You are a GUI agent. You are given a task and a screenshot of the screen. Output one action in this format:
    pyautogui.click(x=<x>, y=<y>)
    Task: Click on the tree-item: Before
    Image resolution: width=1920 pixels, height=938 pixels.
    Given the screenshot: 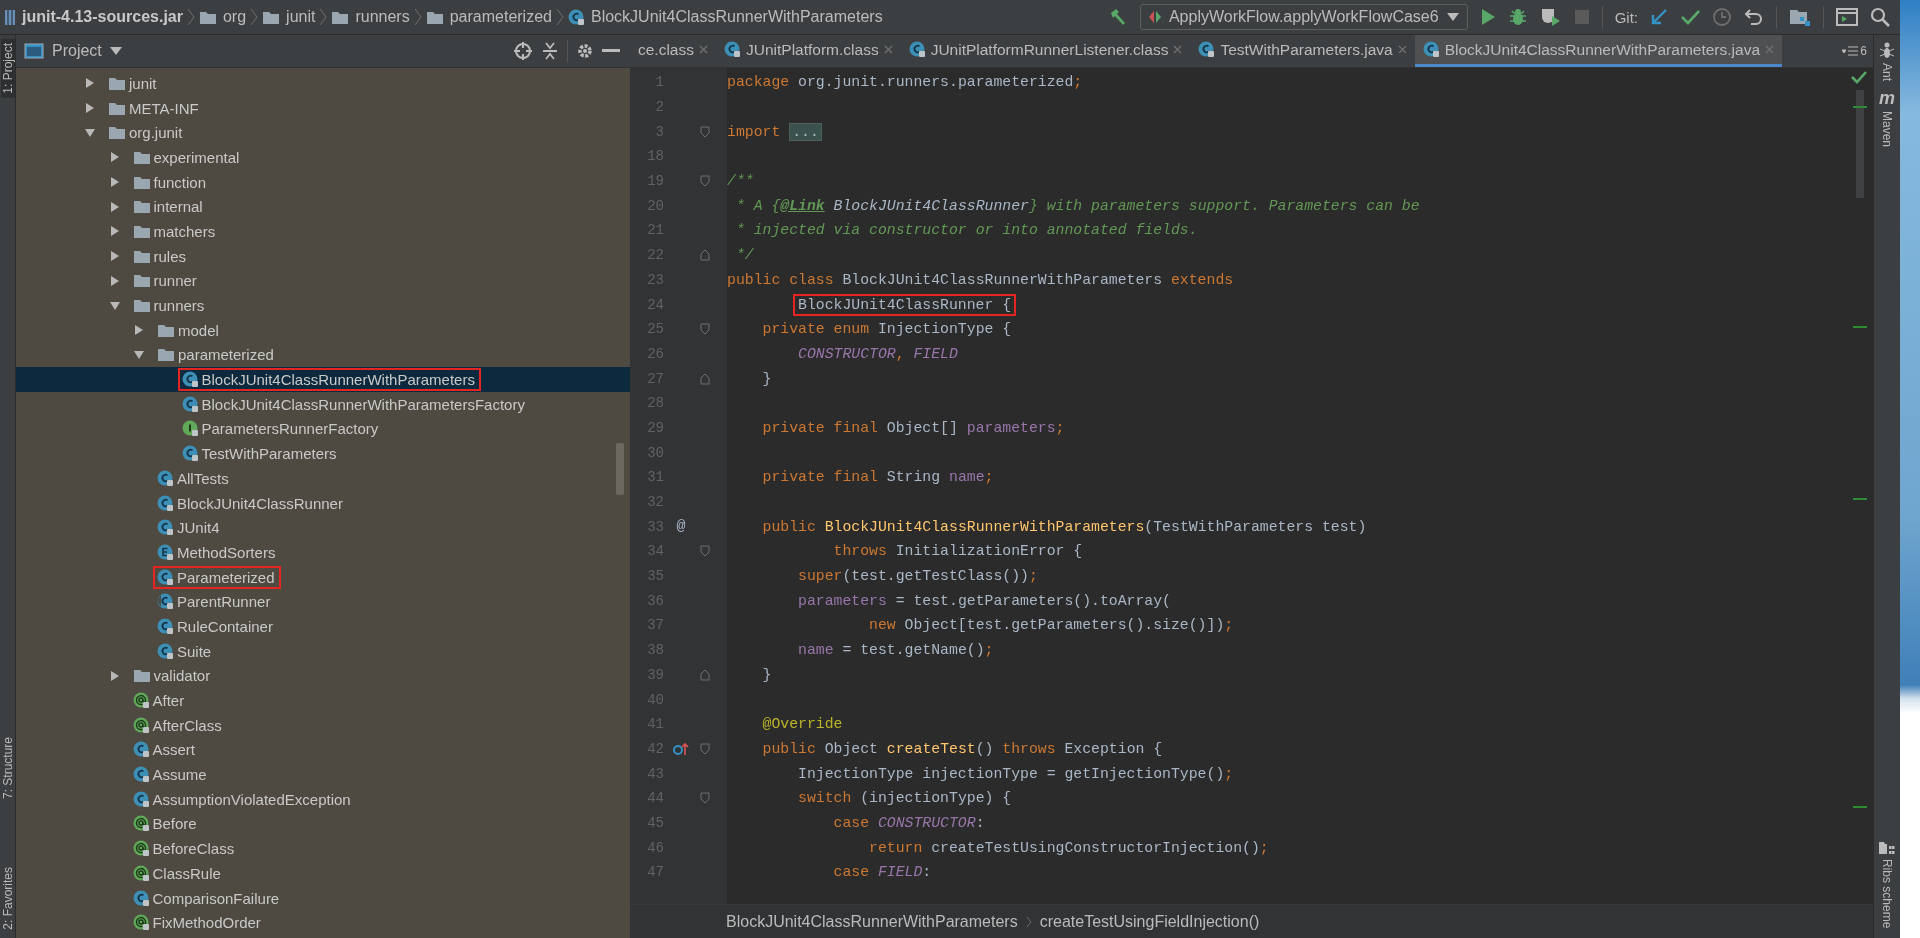 What is the action you would take?
    pyautogui.click(x=323, y=824)
    